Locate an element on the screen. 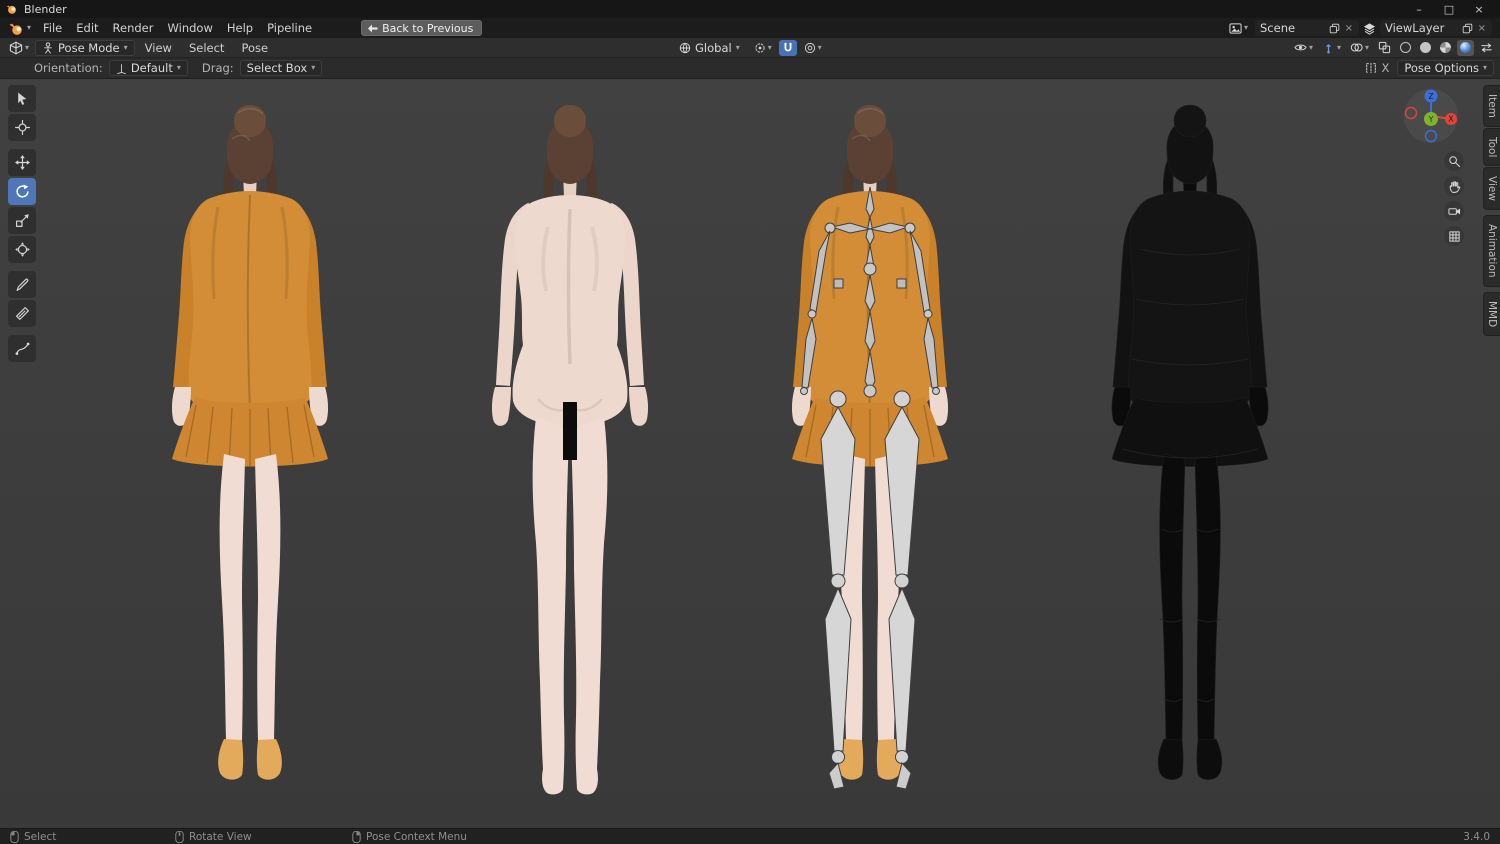 The width and height of the screenshot is (1500, 844). annotate-tool is located at coordinates (22, 284).